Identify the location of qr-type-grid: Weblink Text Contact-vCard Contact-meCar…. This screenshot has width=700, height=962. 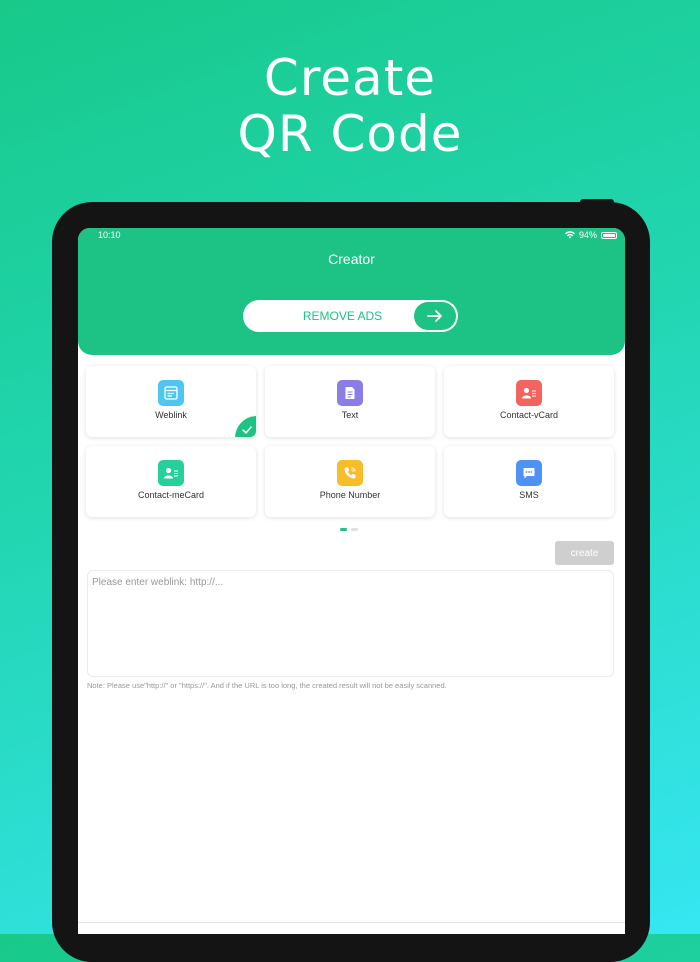
(351, 441).